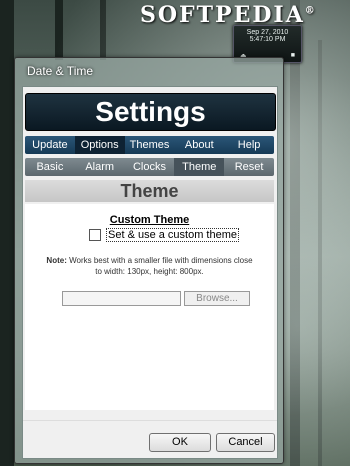 The image size is (350, 466). What do you see at coordinates (245, 442) in the screenshot?
I see `cancel-button: Cancel` at bounding box center [245, 442].